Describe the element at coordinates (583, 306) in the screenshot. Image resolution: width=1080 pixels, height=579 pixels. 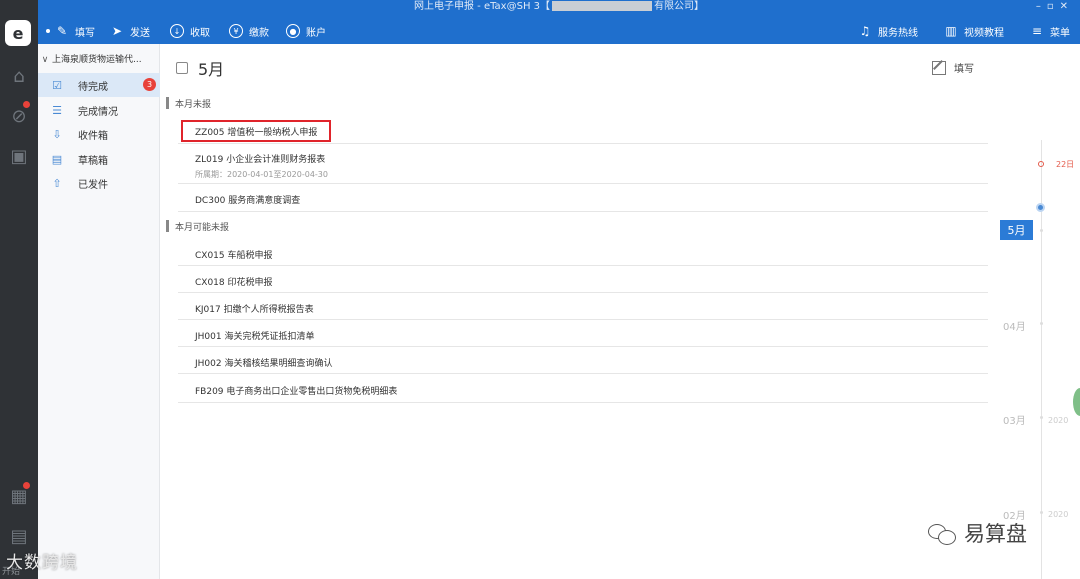
I see `list-item: KJ017 扣缴个人所得税报告表` at that location.